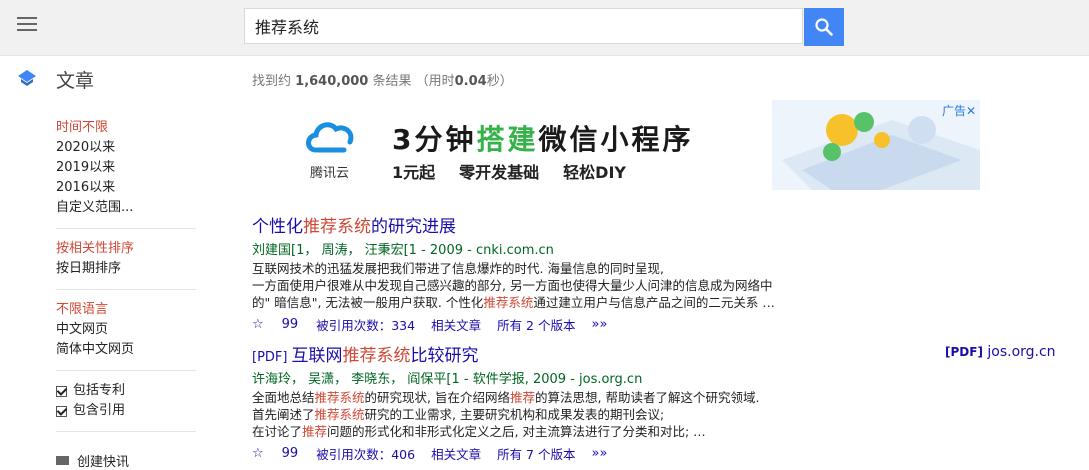 This screenshot has width=1089, height=470. What do you see at coordinates (62, 460) in the screenshot?
I see `mail-icon` at bounding box center [62, 460].